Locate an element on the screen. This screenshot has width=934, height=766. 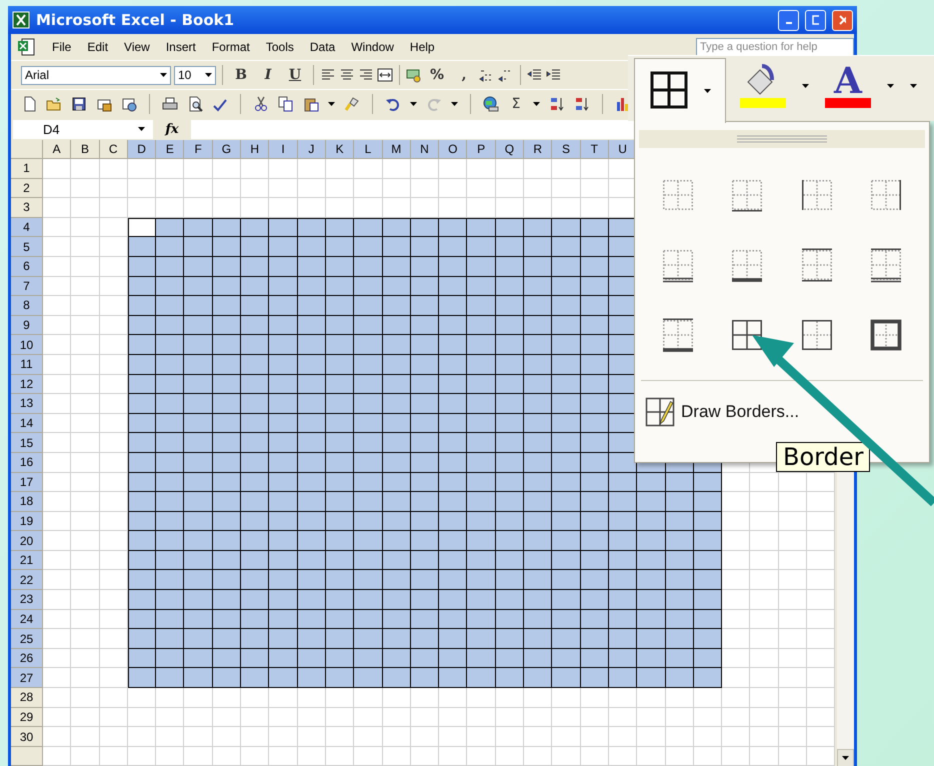
row-header: 3 is located at coordinates (27, 208).